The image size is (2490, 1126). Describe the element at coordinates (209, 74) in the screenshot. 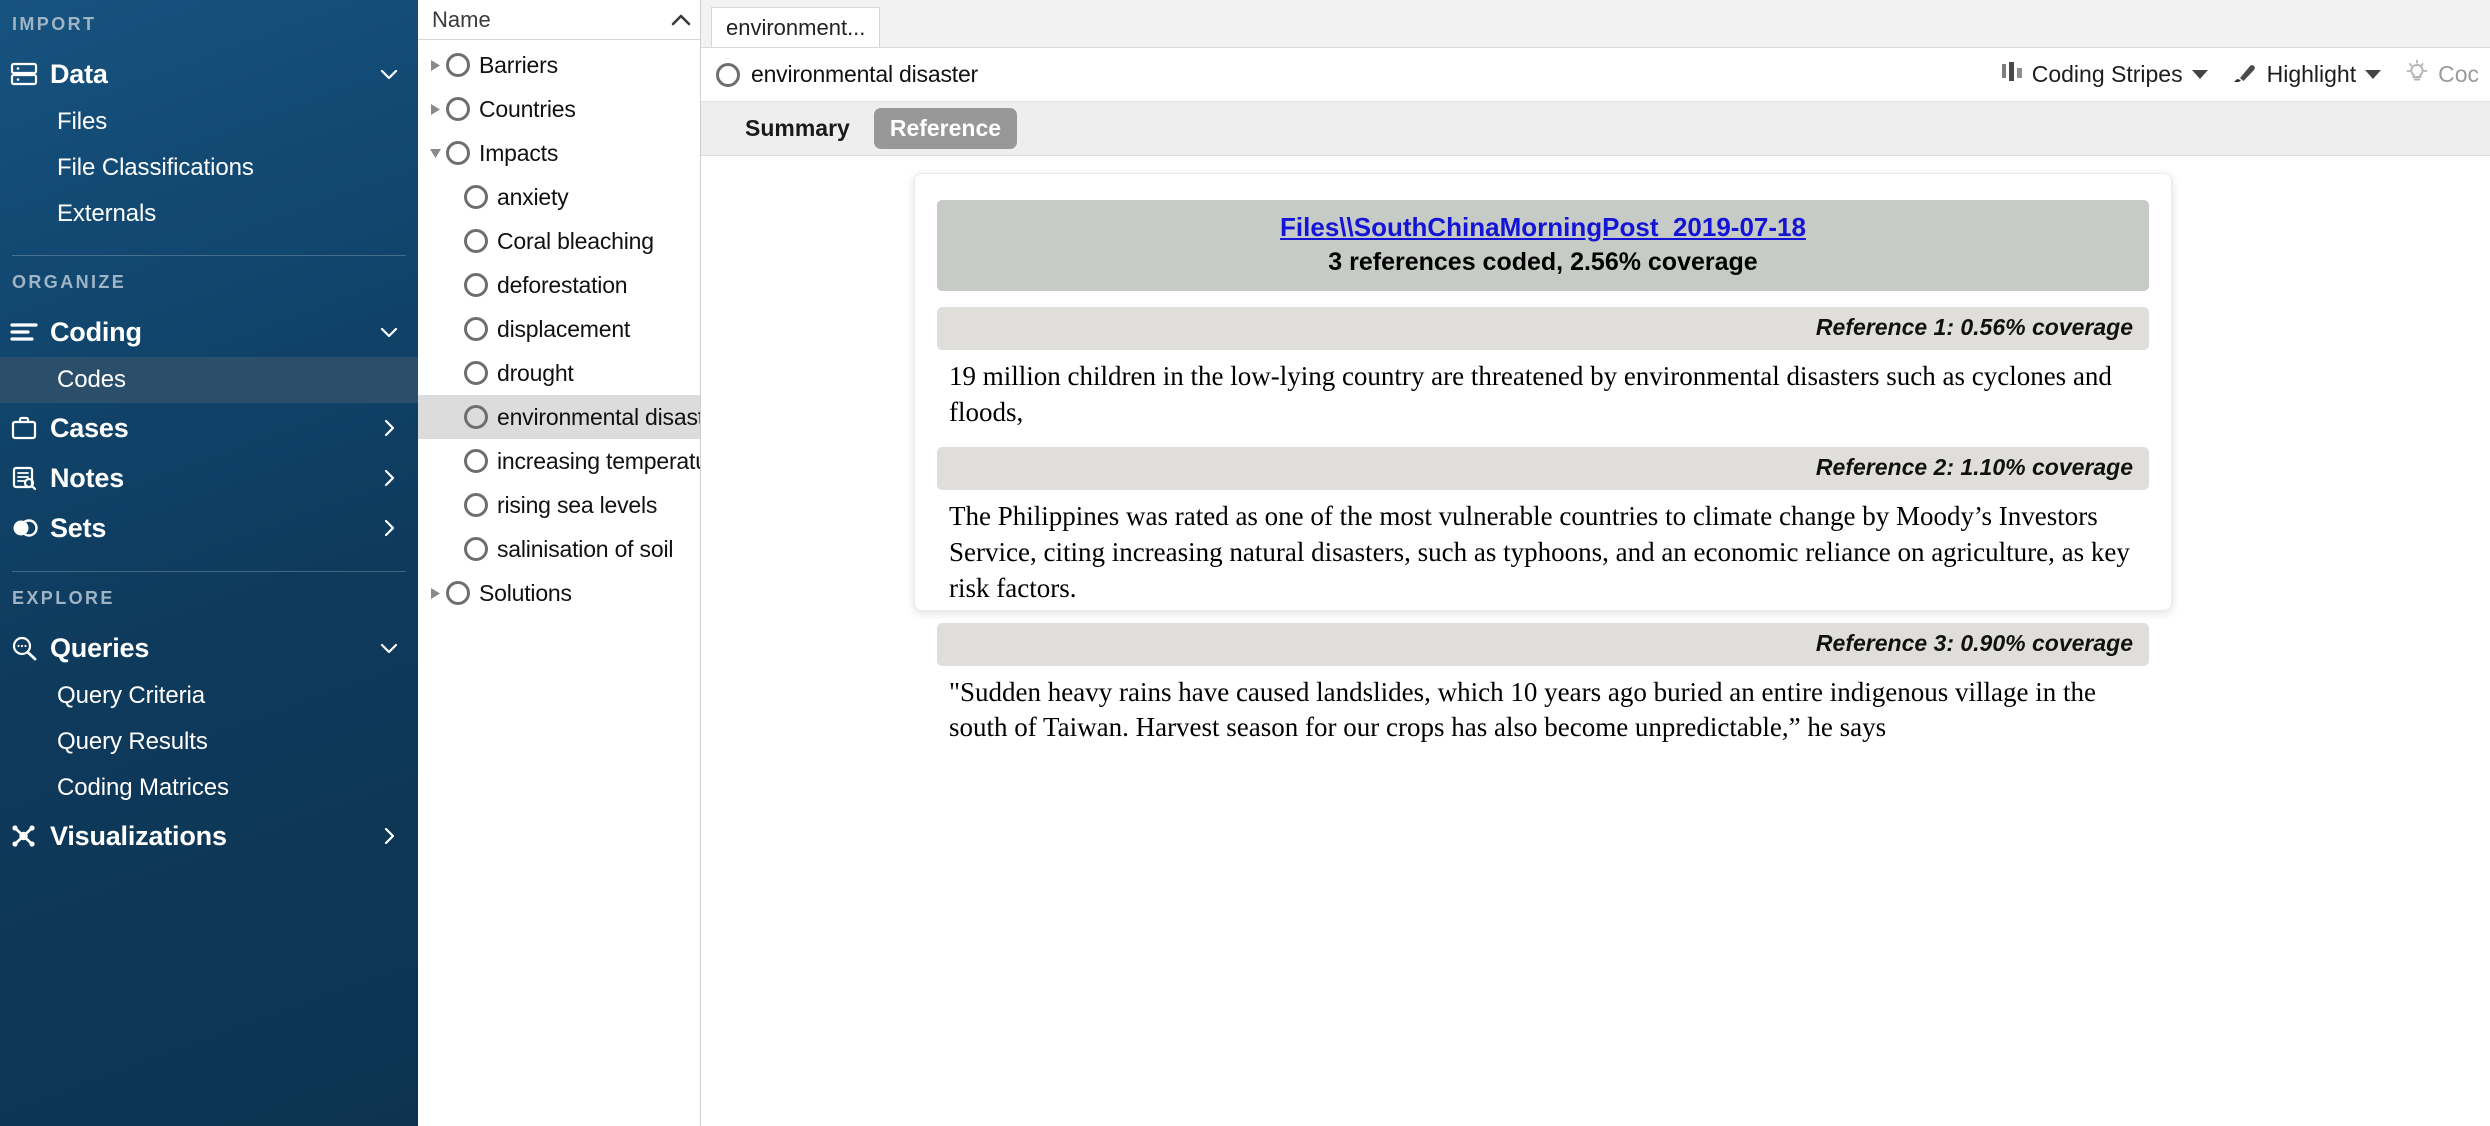

I see `sidebar-item-data: Data` at that location.